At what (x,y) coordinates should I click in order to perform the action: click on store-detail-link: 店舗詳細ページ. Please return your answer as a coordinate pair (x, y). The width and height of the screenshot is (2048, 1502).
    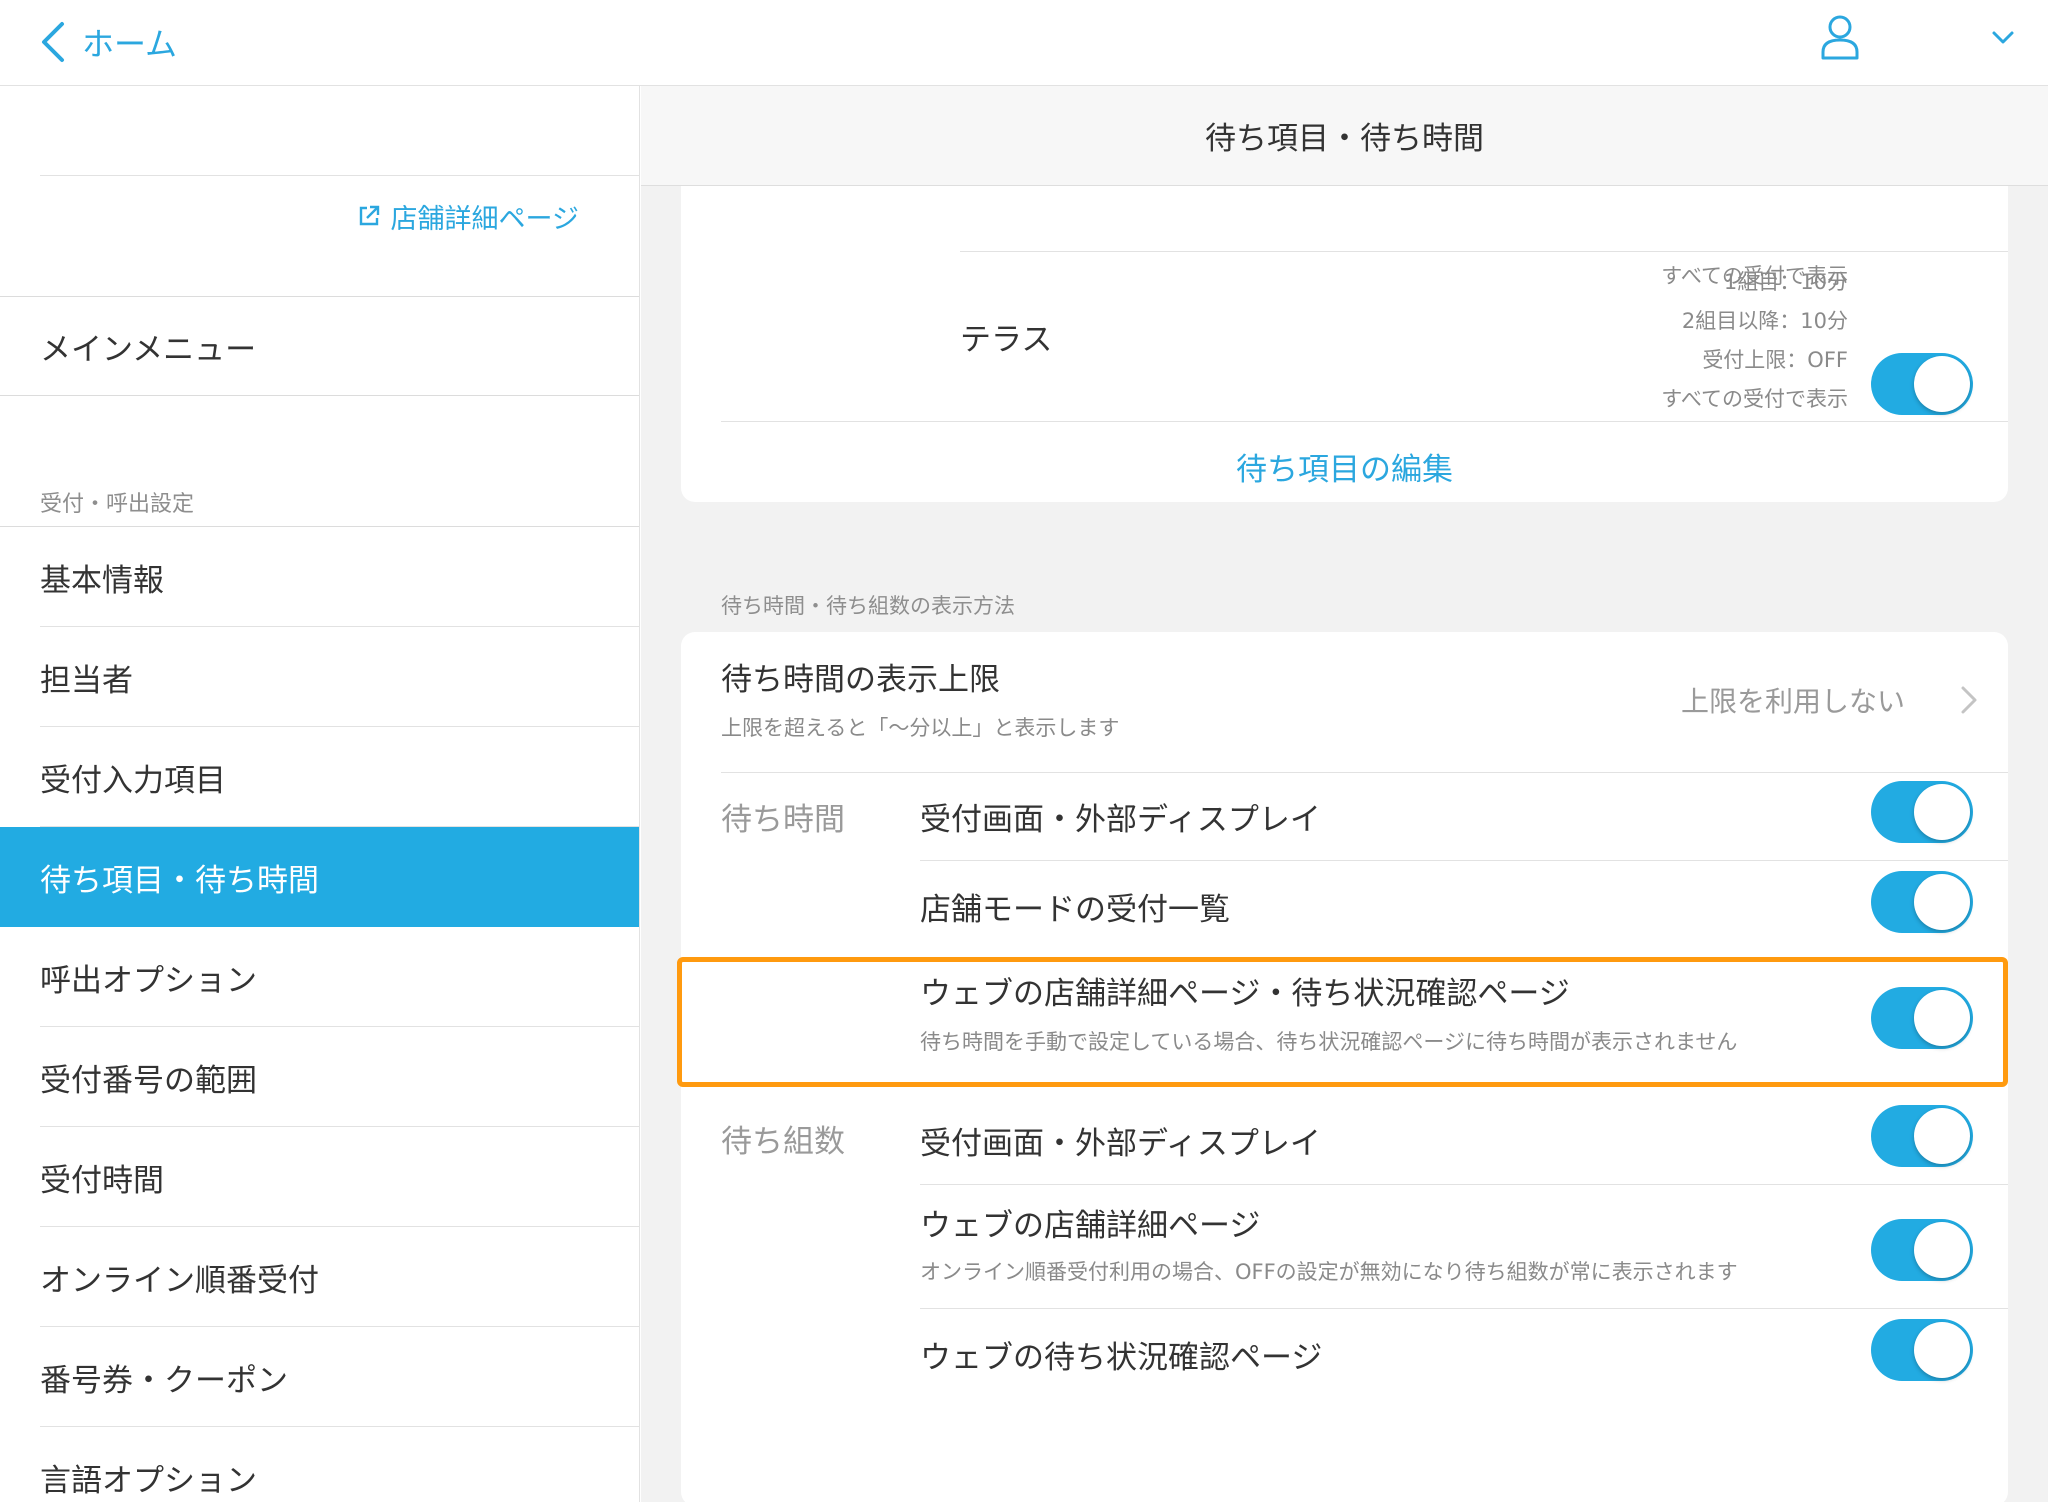
    Looking at the image, I should click on (468, 216).